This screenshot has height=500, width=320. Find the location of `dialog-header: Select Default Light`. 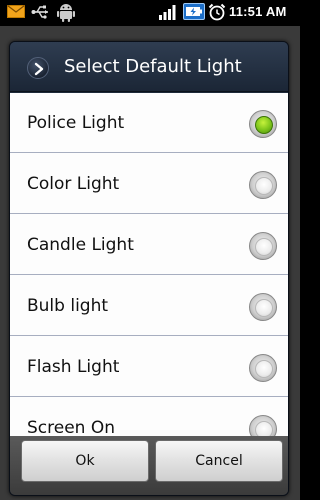

dialog-header: Select Default Light is located at coordinates (149, 67).